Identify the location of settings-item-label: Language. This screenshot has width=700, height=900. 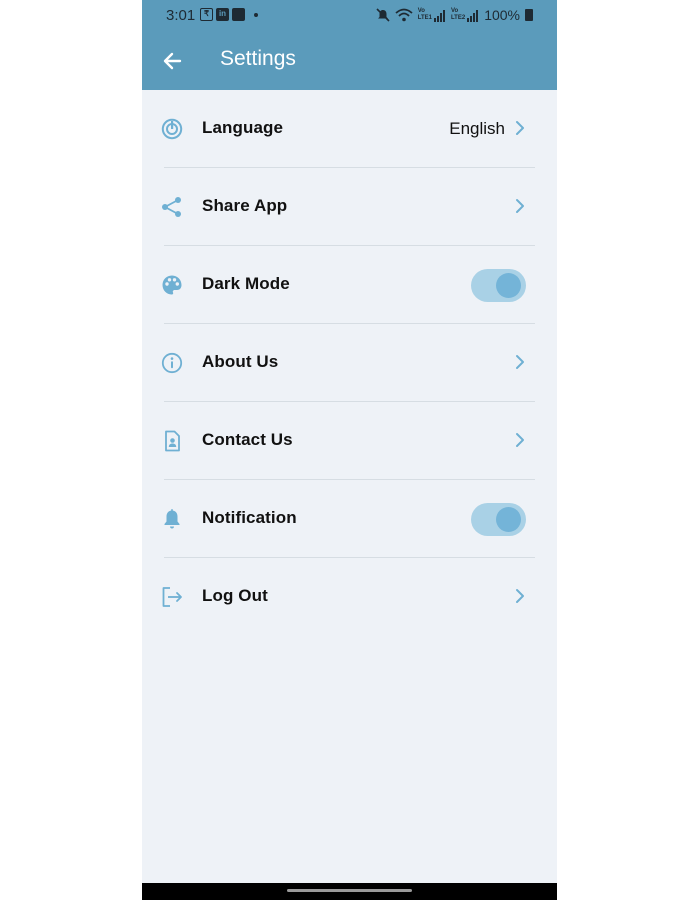
(243, 127).